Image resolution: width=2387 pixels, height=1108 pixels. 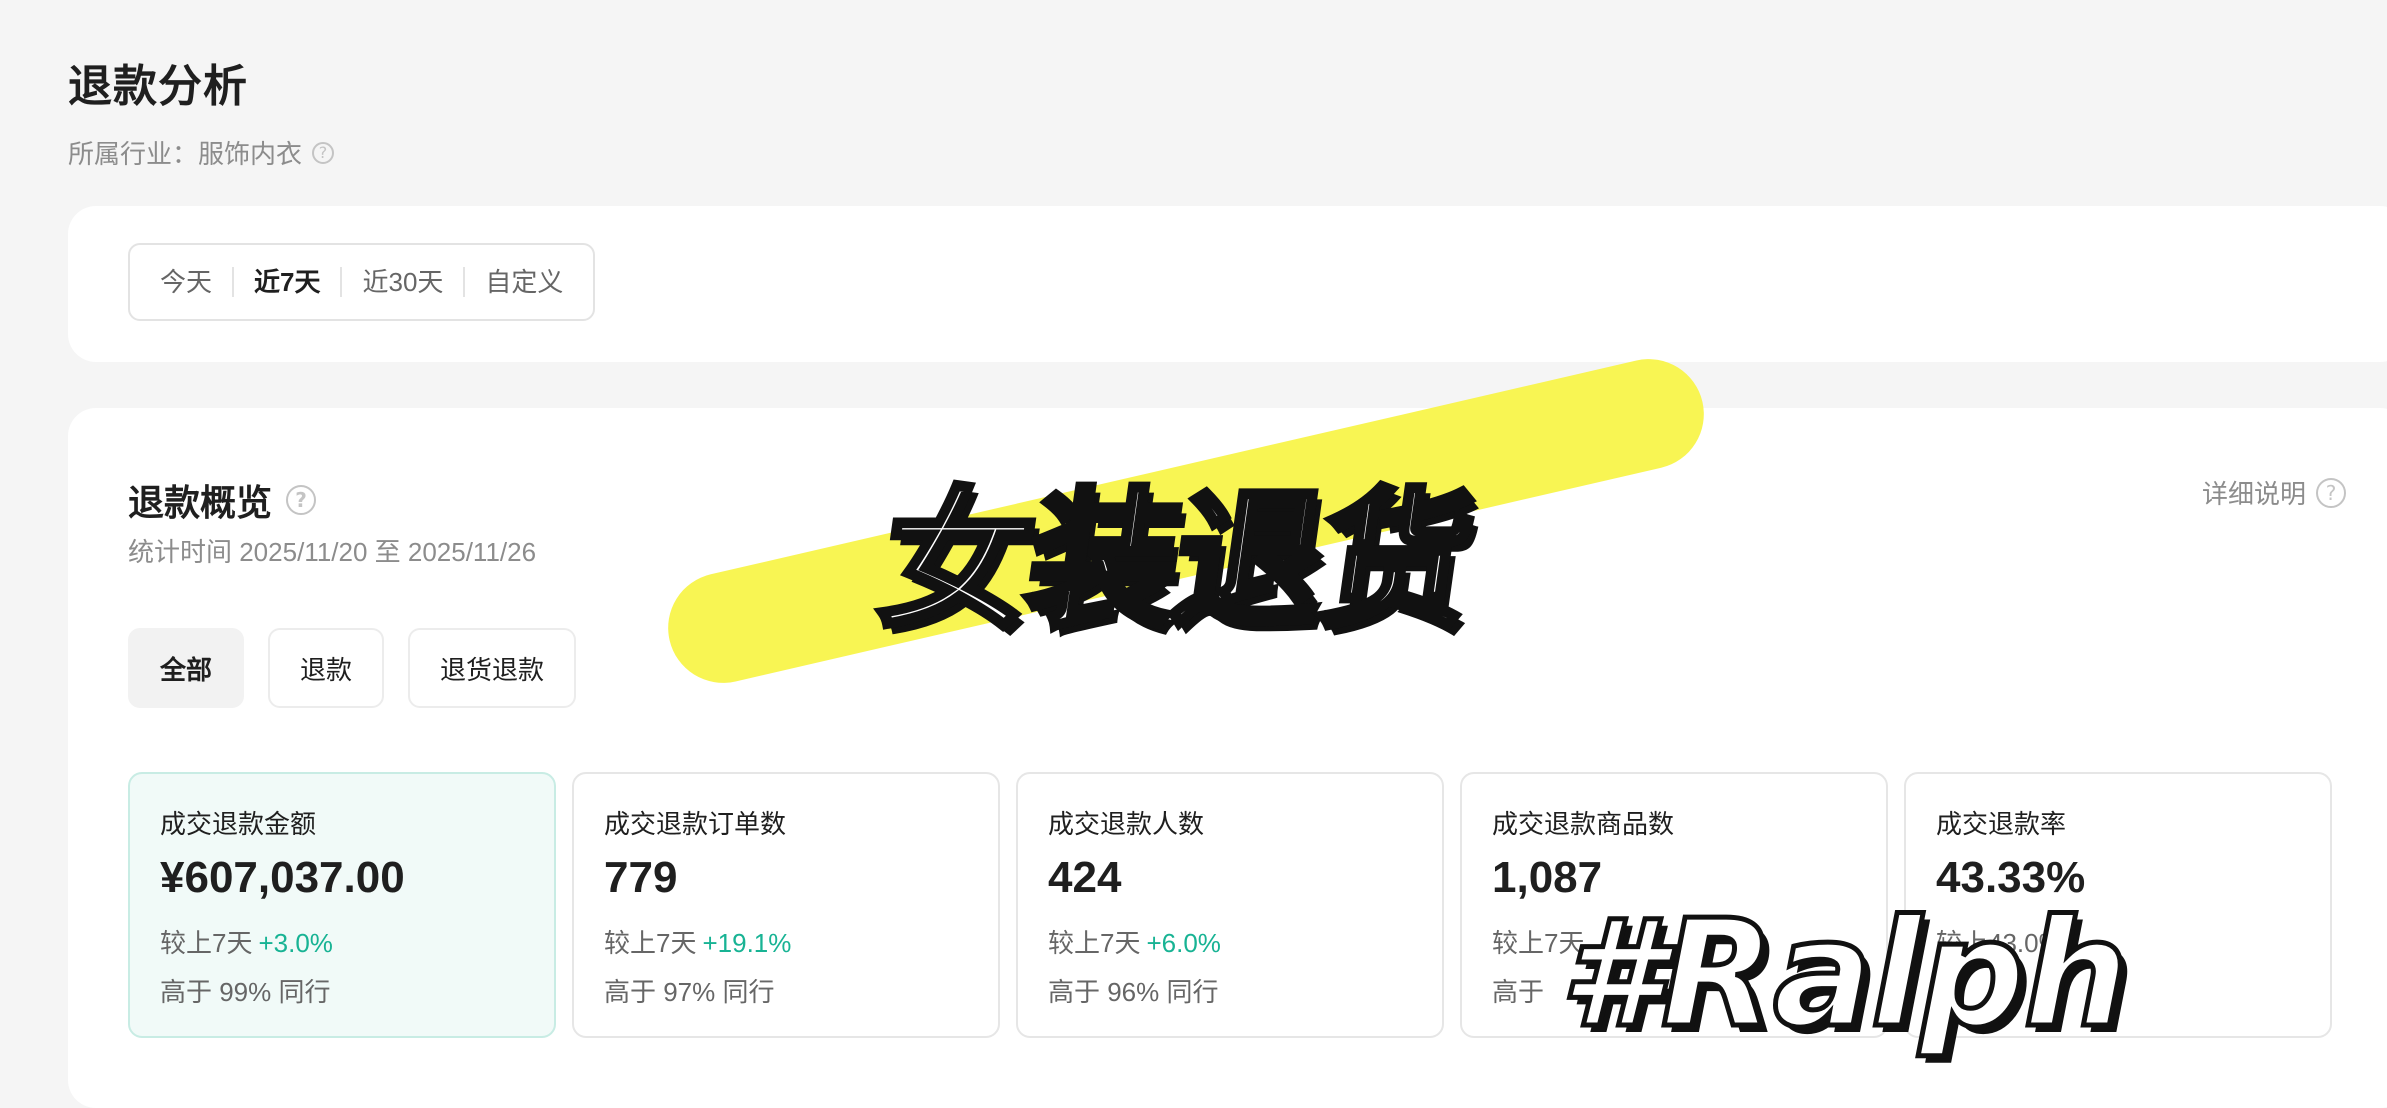 What do you see at coordinates (492, 668) in the screenshot?
I see `filter-return-refund: 退货退款` at bounding box center [492, 668].